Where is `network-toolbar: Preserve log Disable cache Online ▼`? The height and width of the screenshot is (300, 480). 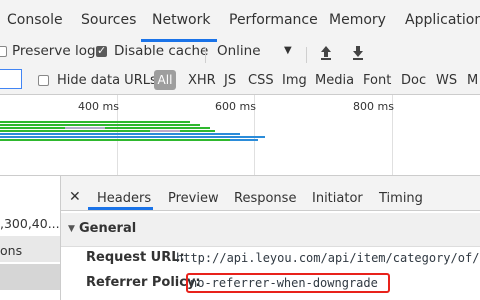
network-toolbar: Preserve log Disable cache Online ▼ is located at coordinates (240, 55).